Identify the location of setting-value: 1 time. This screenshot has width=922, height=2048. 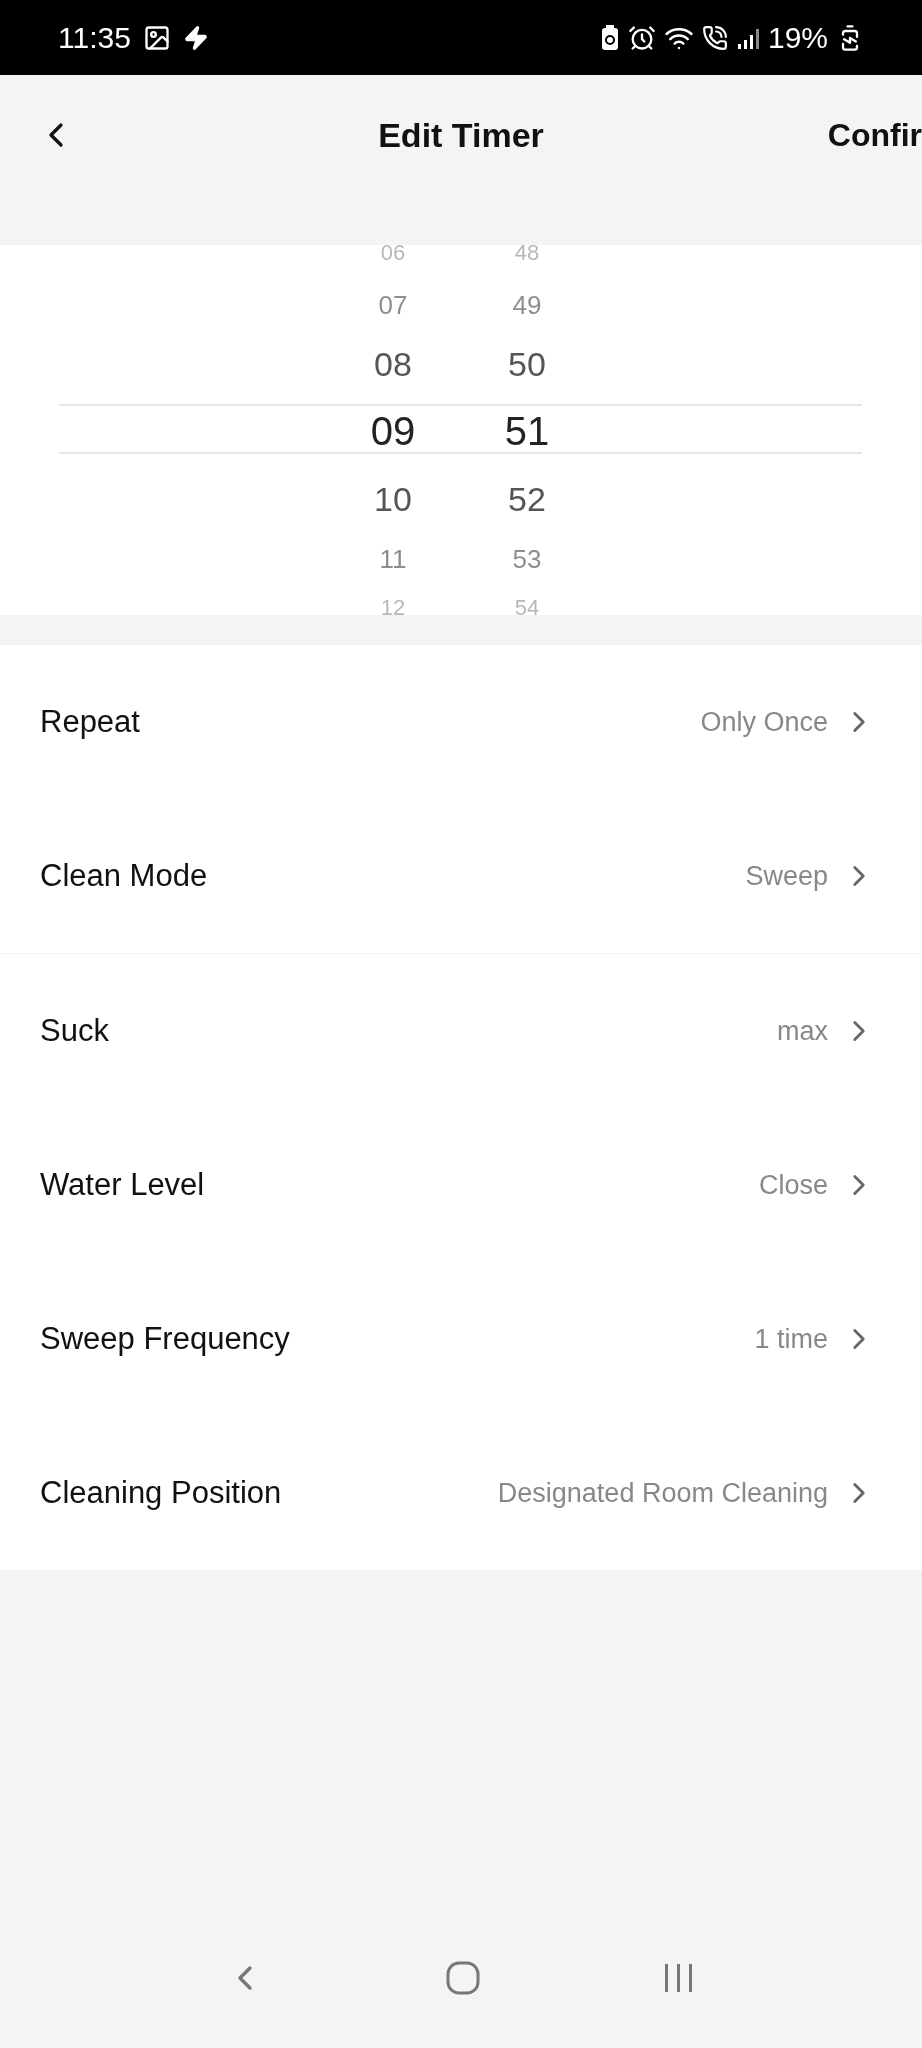
(791, 1339).